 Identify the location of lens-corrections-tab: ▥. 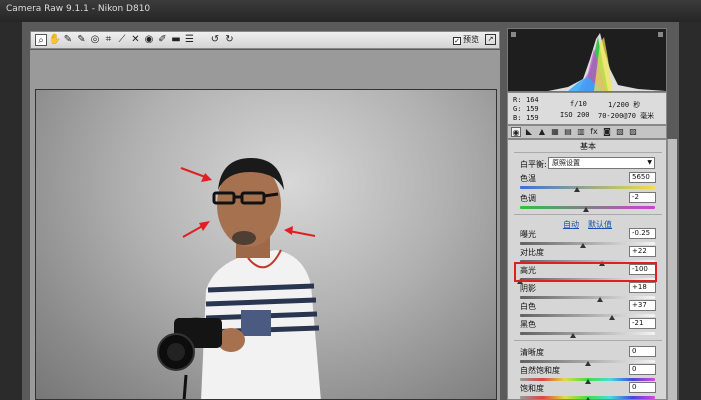
(581, 132).